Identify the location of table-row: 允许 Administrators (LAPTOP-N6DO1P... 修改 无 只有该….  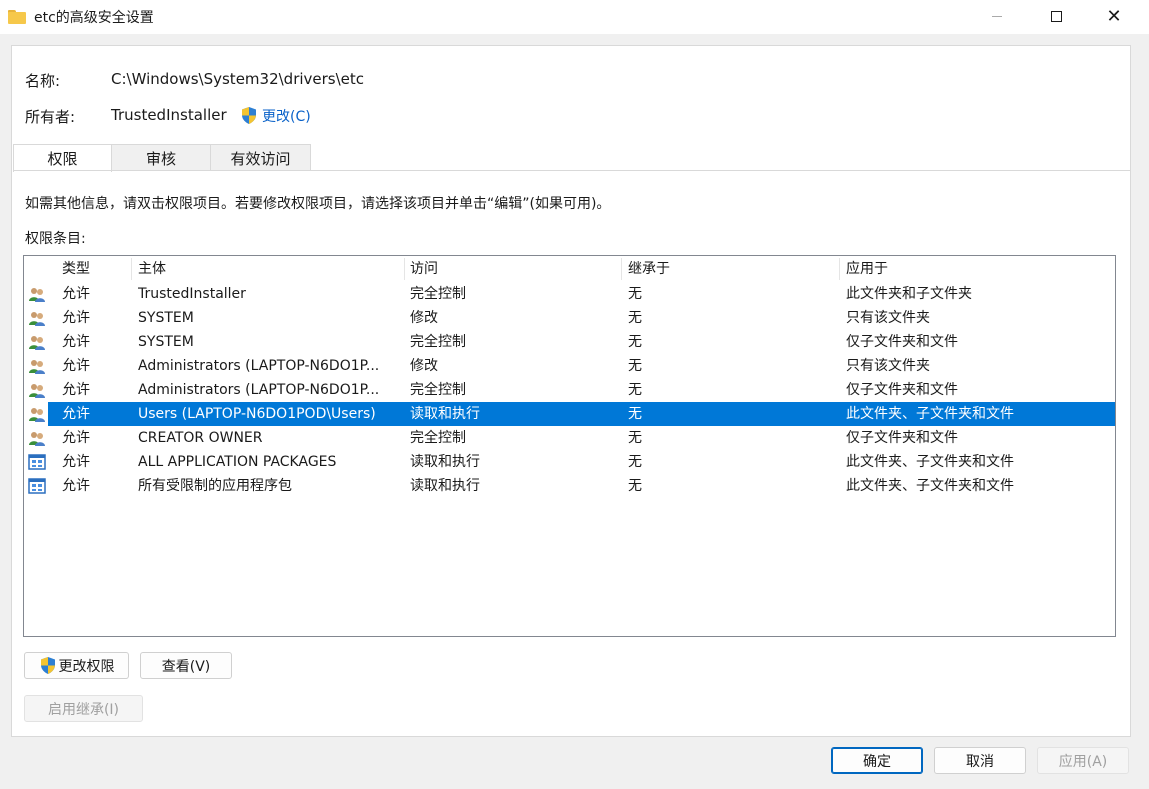
(569, 366).